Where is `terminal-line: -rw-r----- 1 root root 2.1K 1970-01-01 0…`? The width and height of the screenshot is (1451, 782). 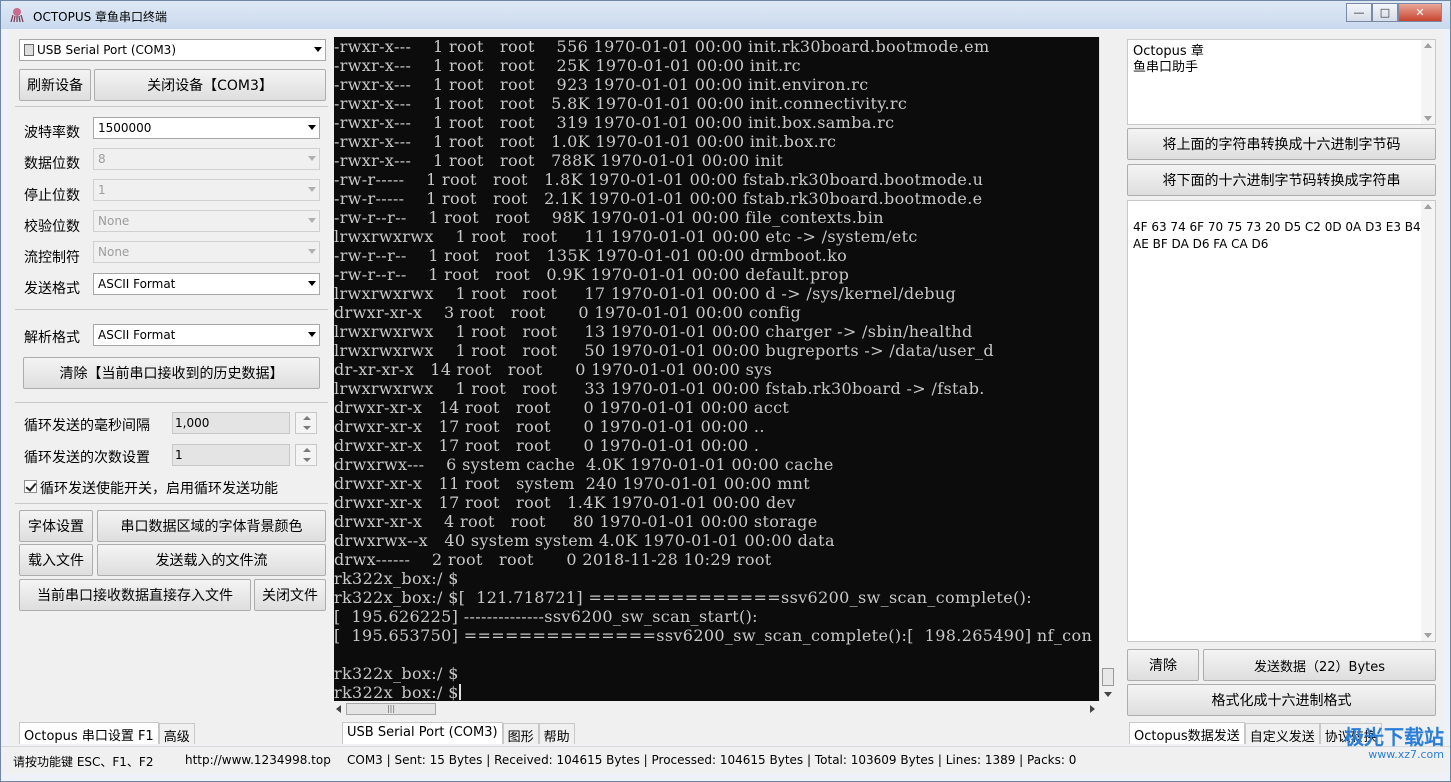 terminal-line: -rw-r----- 1 root root 2.1K 1970-01-01 0… is located at coordinates (658, 198).